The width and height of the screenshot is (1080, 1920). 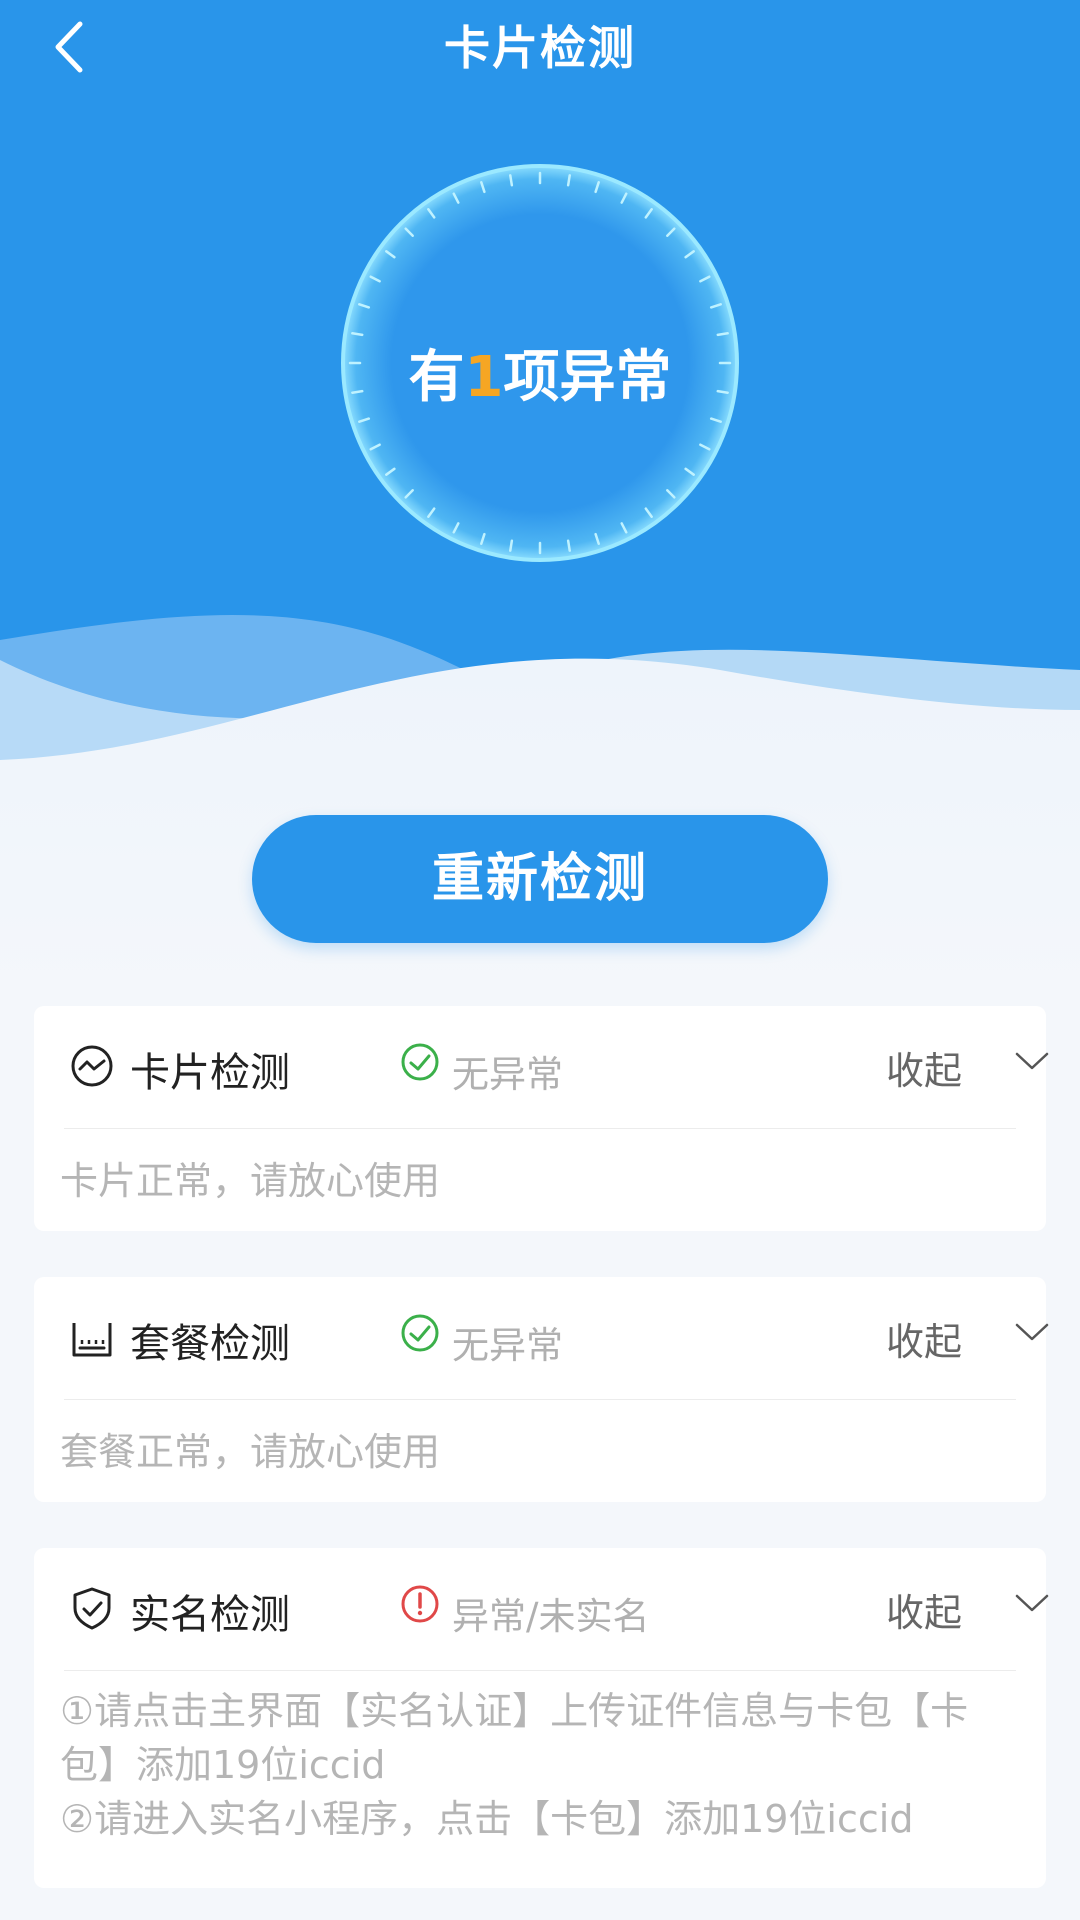 I want to click on card-title: 实名检测, so click(x=210, y=1615).